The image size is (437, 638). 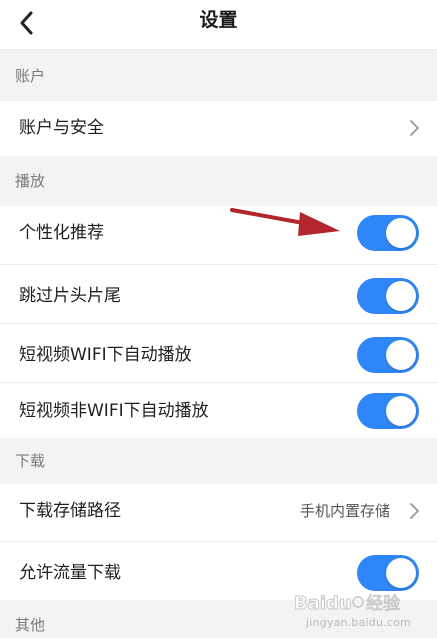 I want to click on short-video-non-wifi-autoplay-toggle, so click(x=388, y=411).